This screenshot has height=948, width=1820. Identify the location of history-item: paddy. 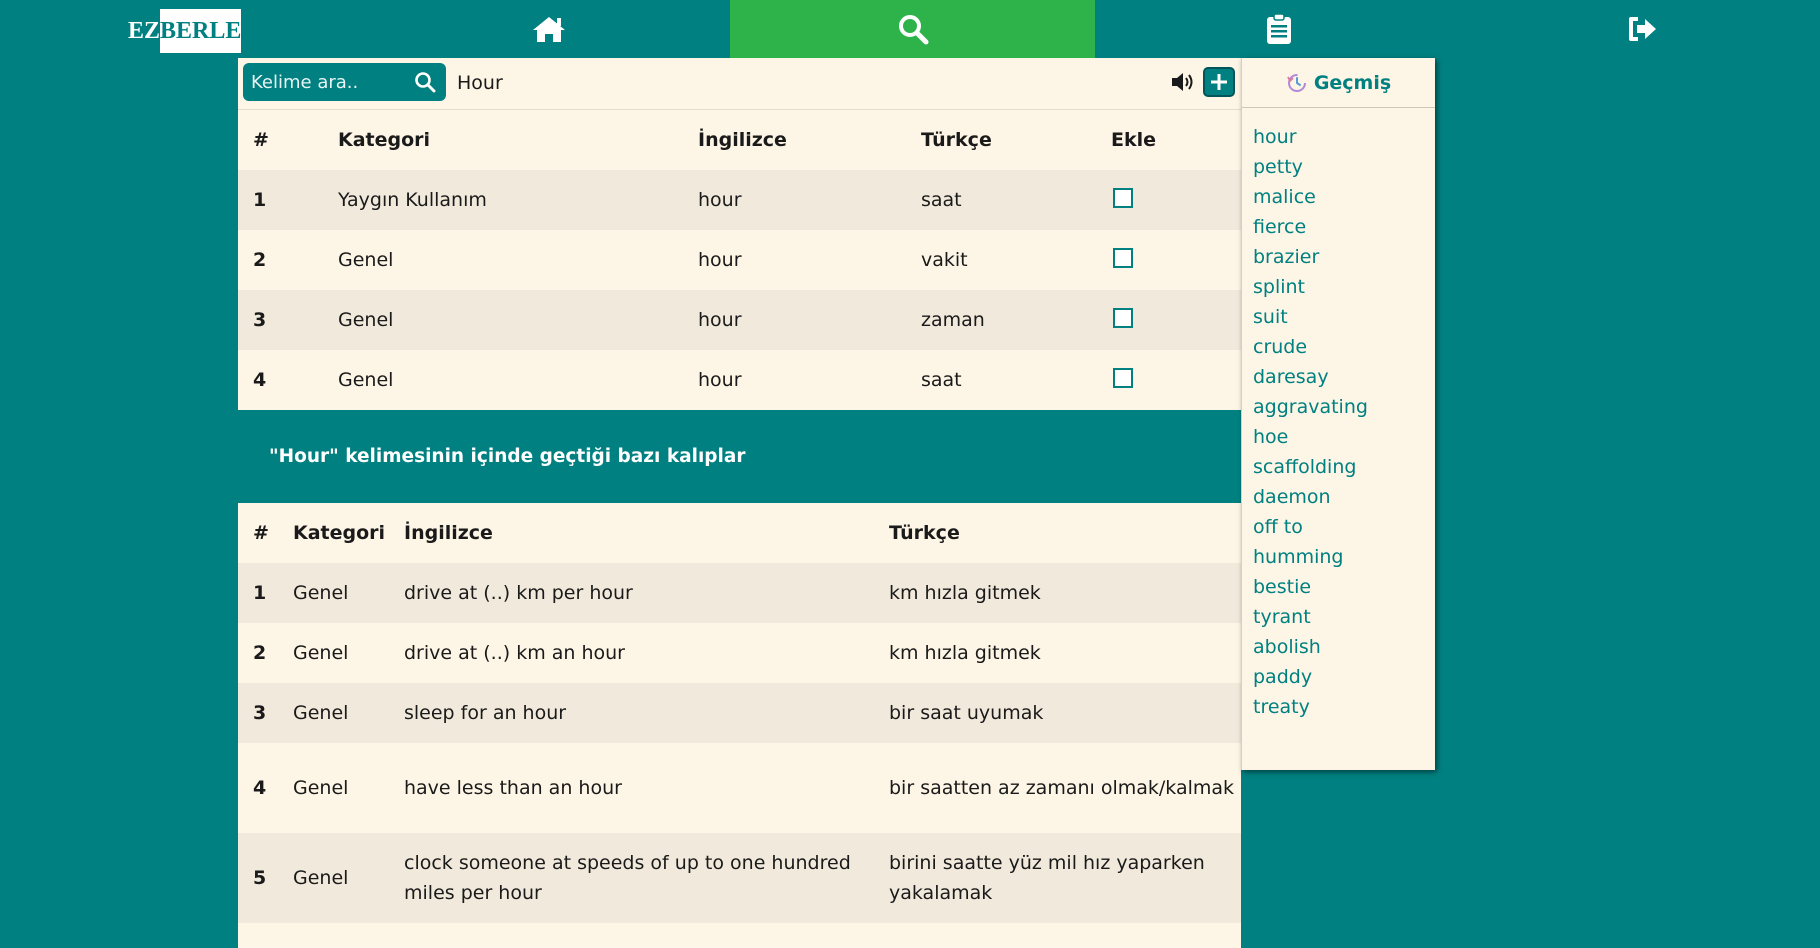
(1338, 677).